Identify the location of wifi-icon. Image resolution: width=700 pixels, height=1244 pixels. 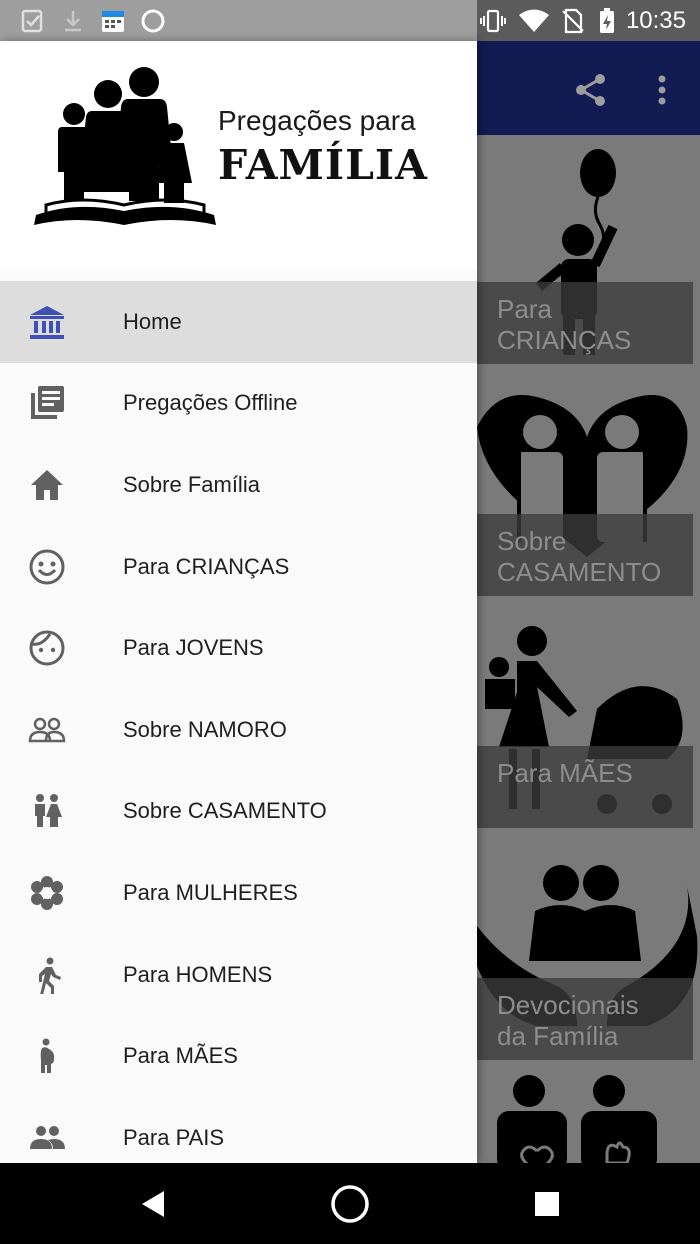
(534, 20).